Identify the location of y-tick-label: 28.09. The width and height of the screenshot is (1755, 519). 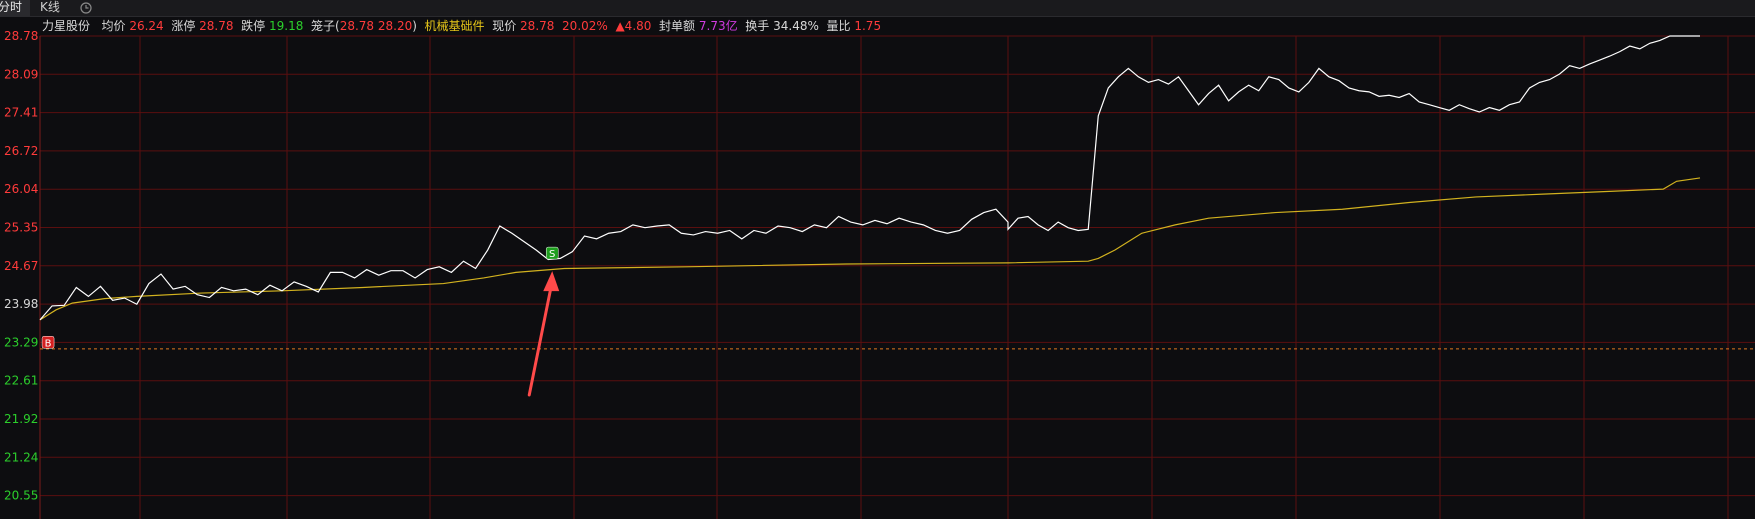
(21, 74).